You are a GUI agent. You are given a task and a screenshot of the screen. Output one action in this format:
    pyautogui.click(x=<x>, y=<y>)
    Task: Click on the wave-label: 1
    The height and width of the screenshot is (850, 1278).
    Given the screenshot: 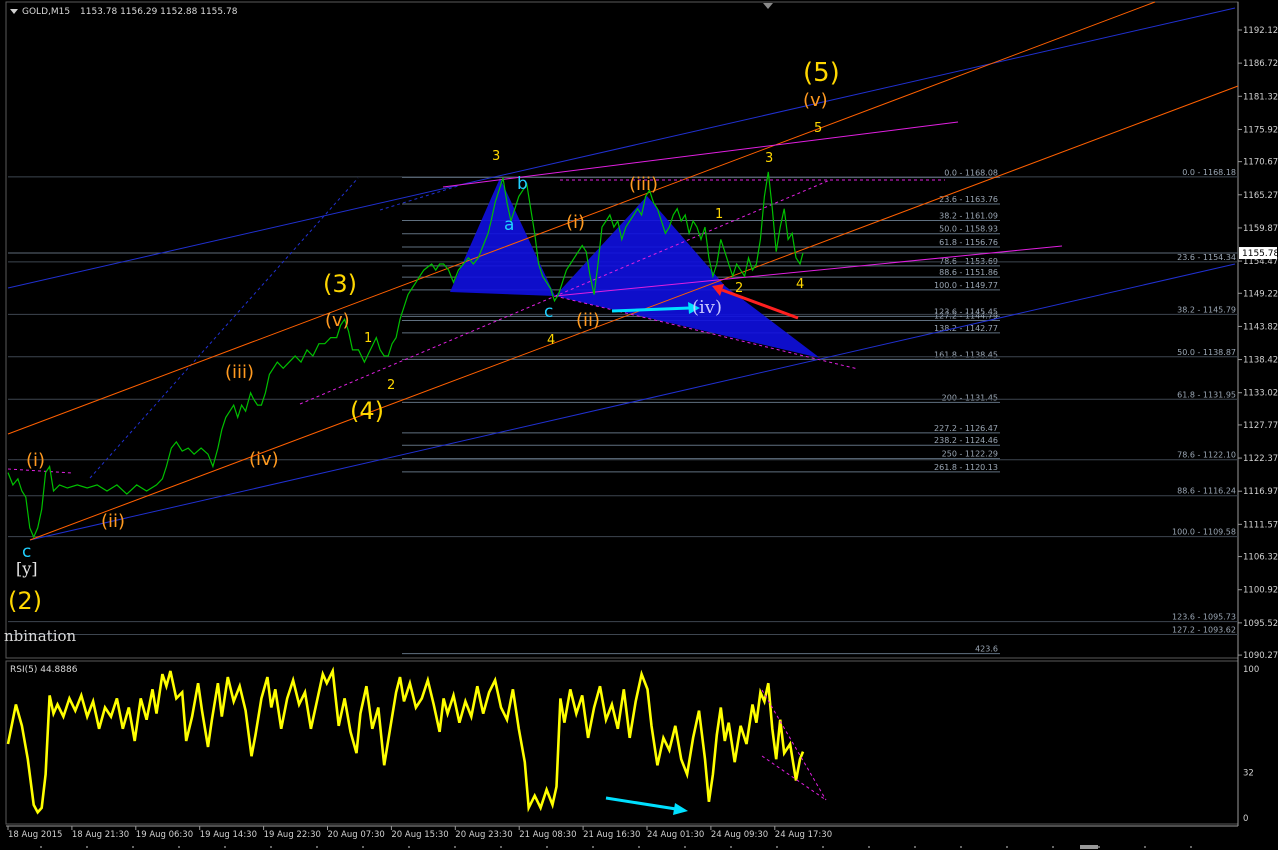 What is the action you would take?
    pyautogui.click(x=368, y=338)
    